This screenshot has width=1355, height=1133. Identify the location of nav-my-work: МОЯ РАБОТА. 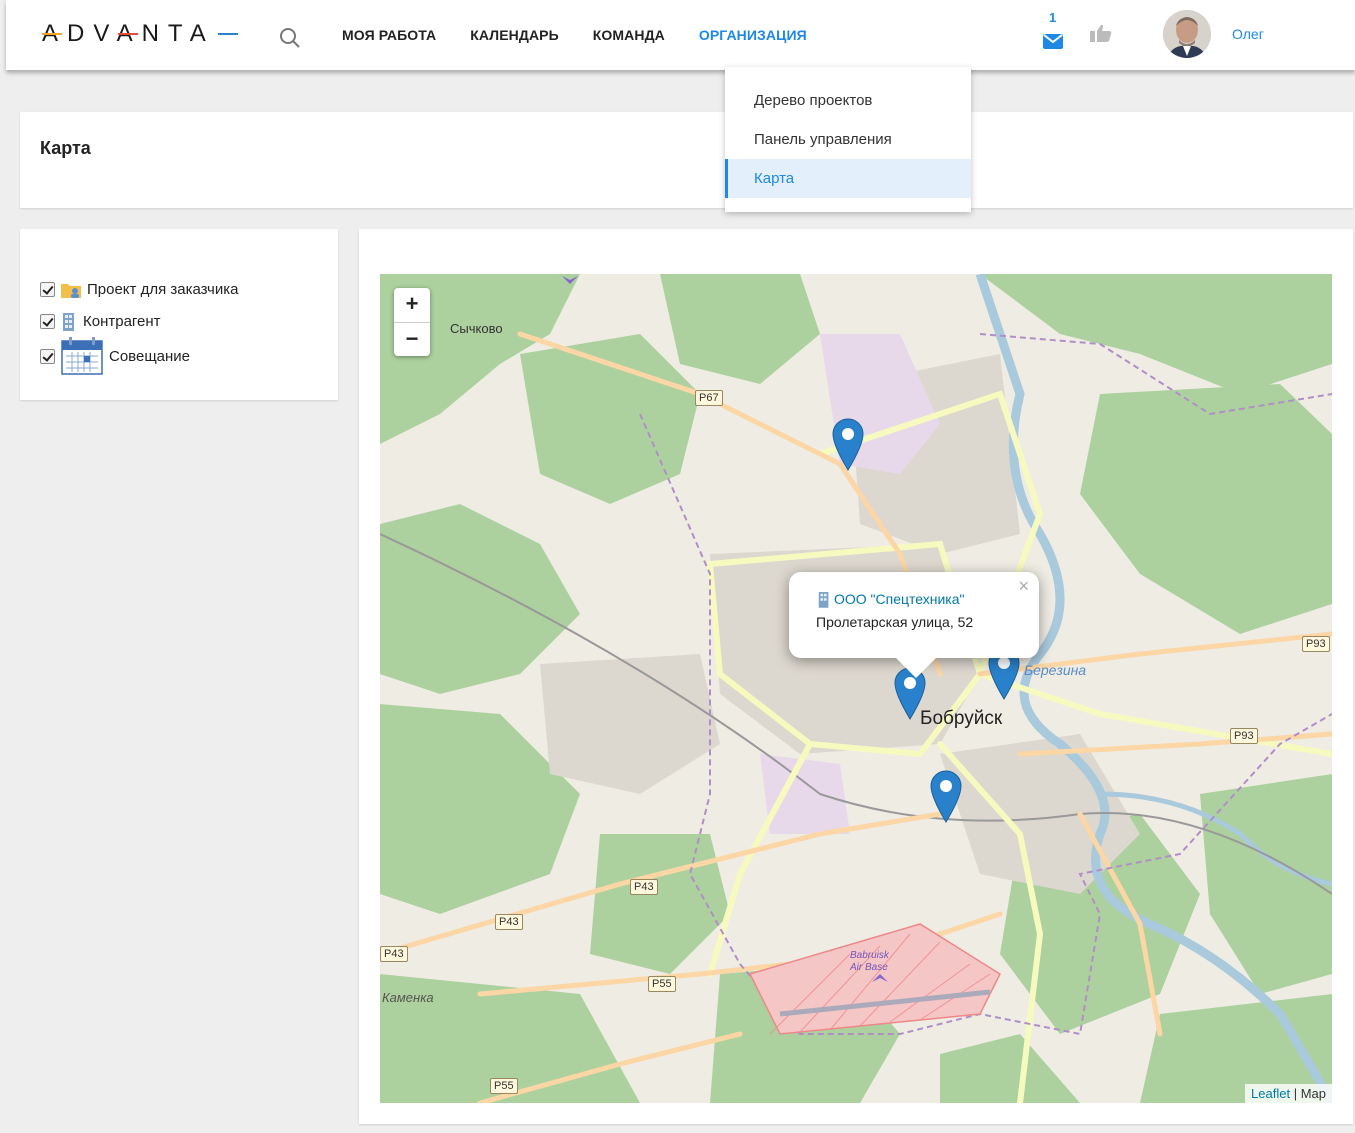
(389, 35).